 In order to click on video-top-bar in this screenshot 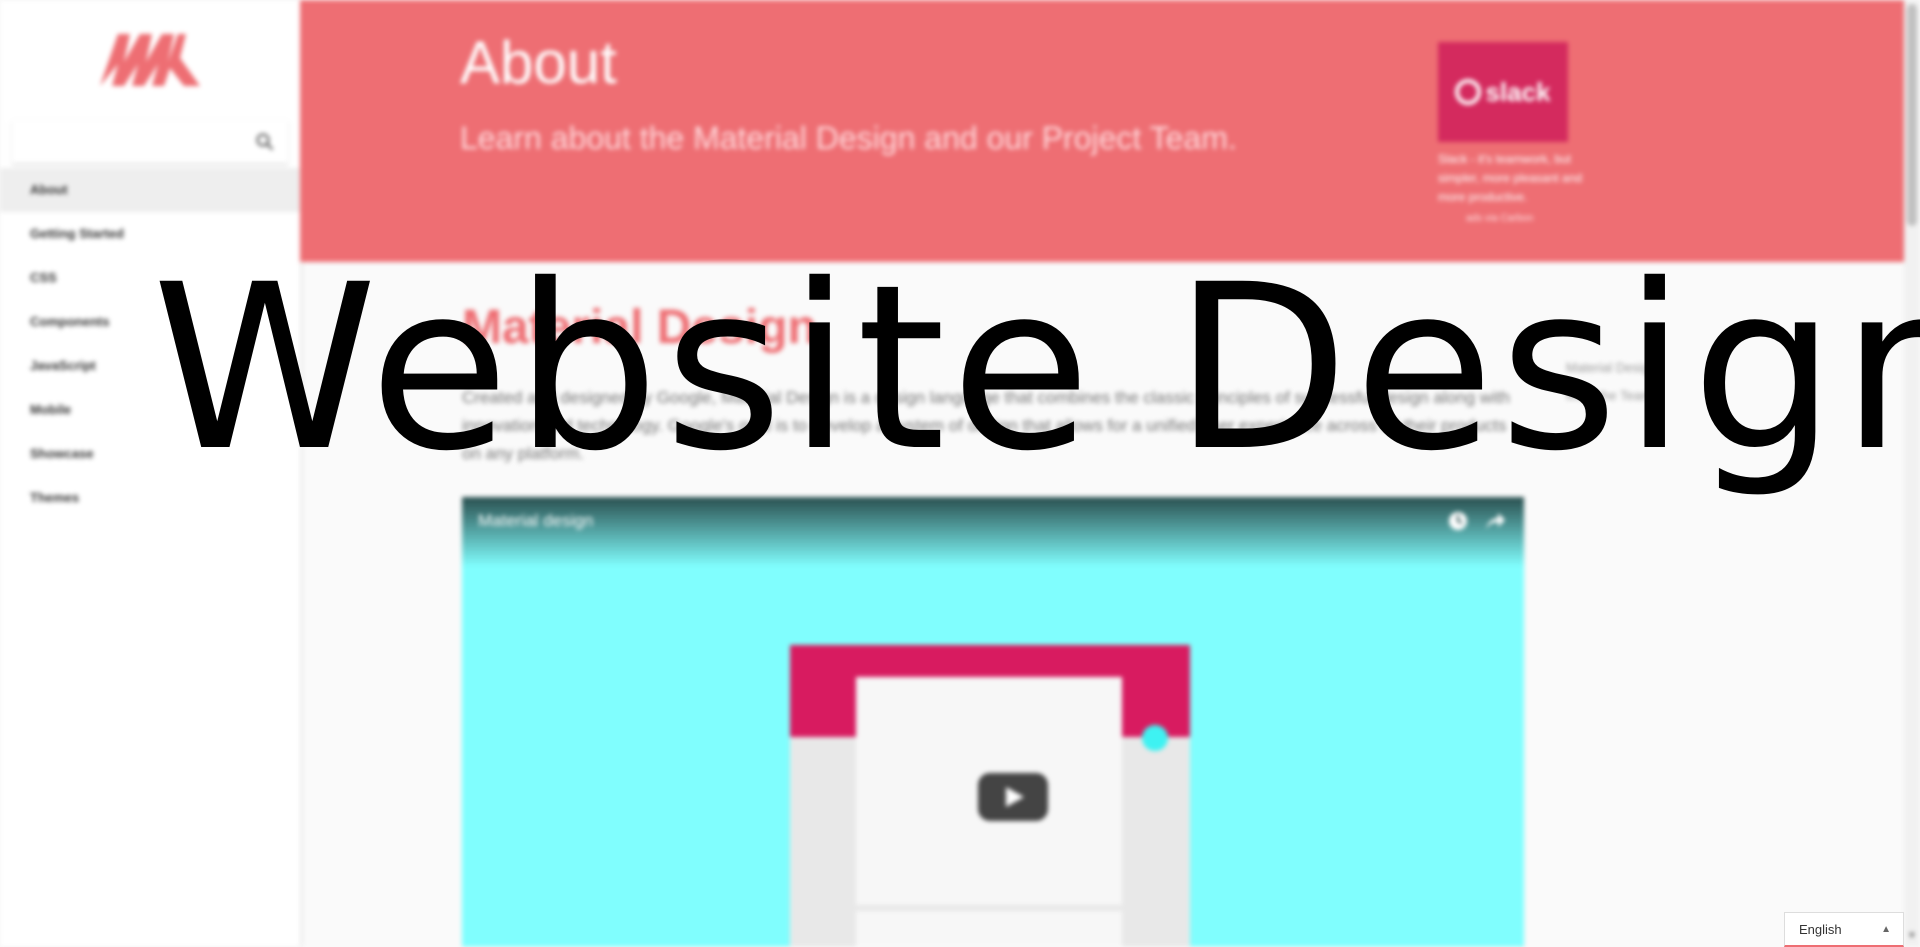, I will do `click(993, 532)`.